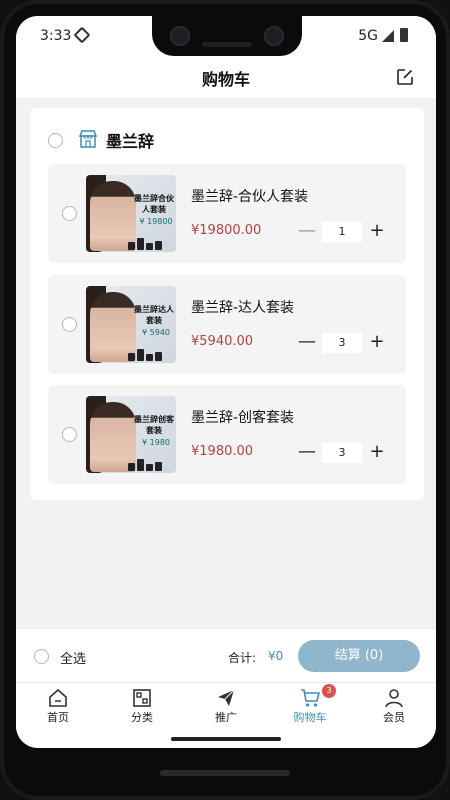  I want to click on quantity-value: 1, so click(342, 232).